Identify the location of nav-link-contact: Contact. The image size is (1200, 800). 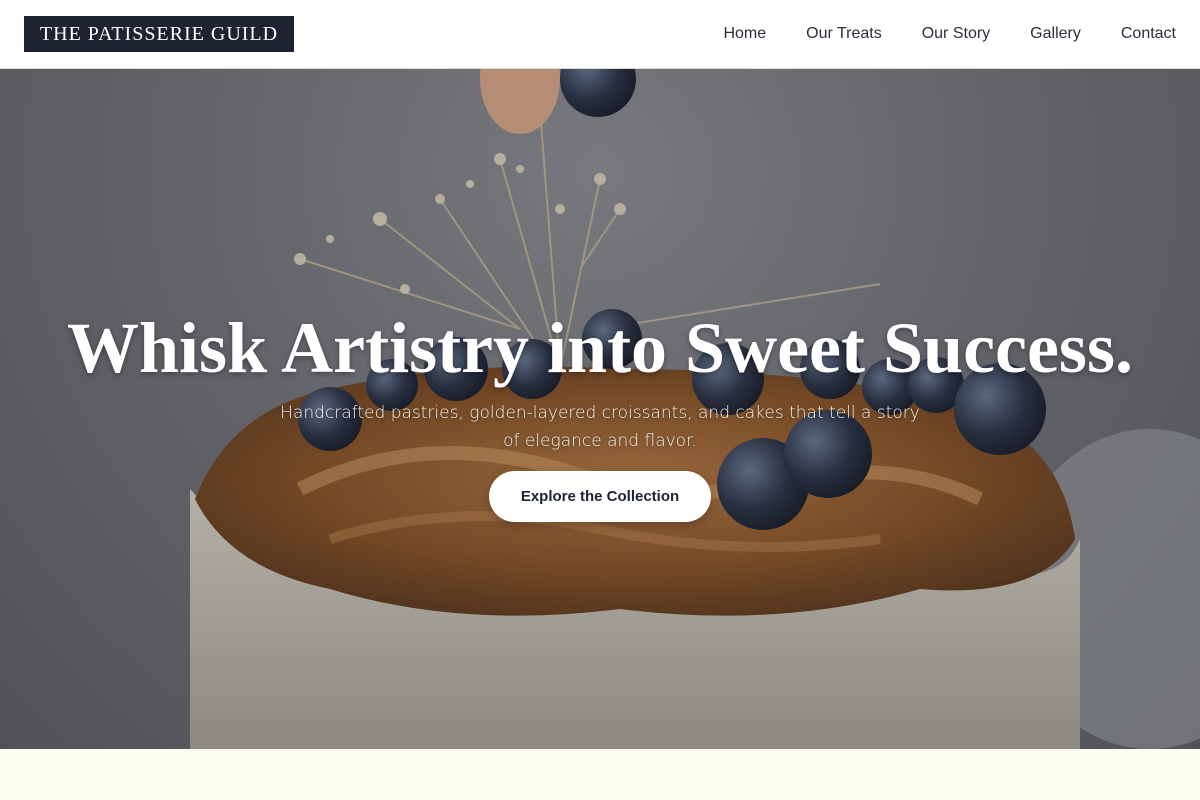
(1148, 34).